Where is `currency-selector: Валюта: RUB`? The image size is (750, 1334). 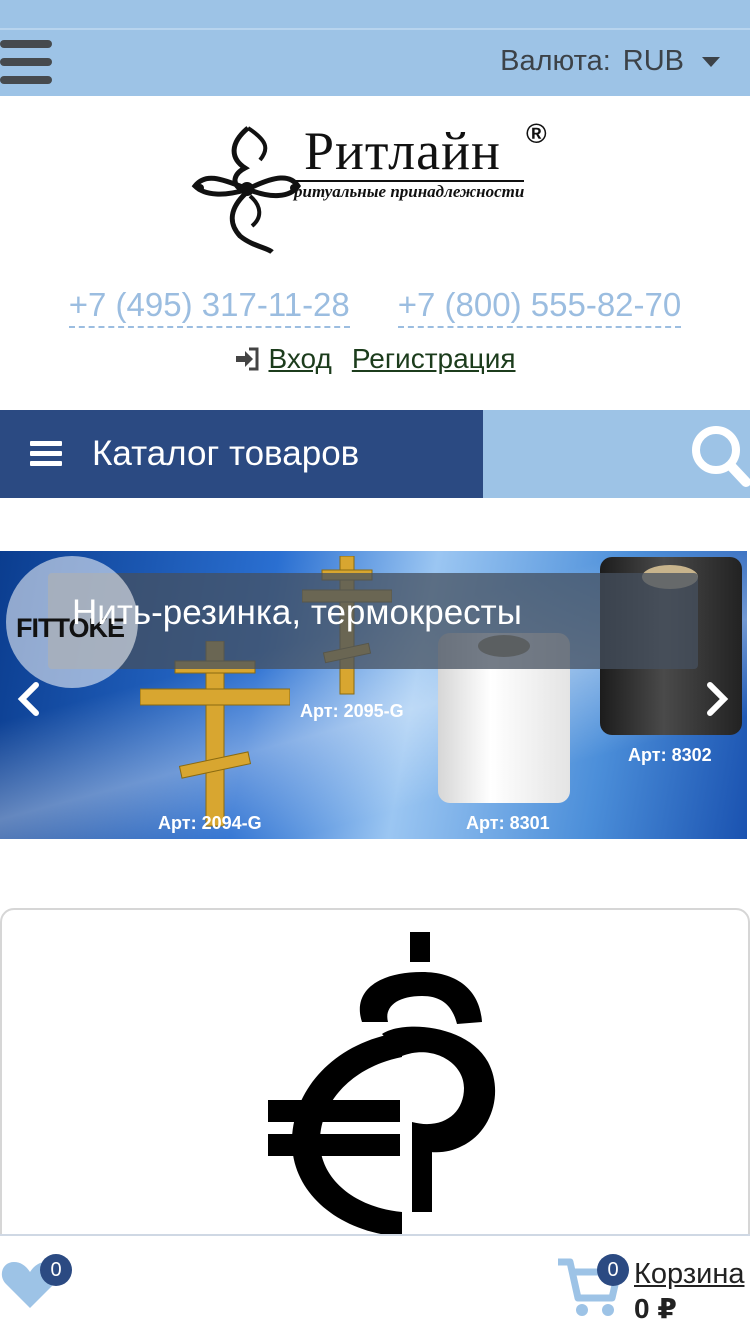 currency-selector: Валюта: RUB is located at coordinates (610, 61).